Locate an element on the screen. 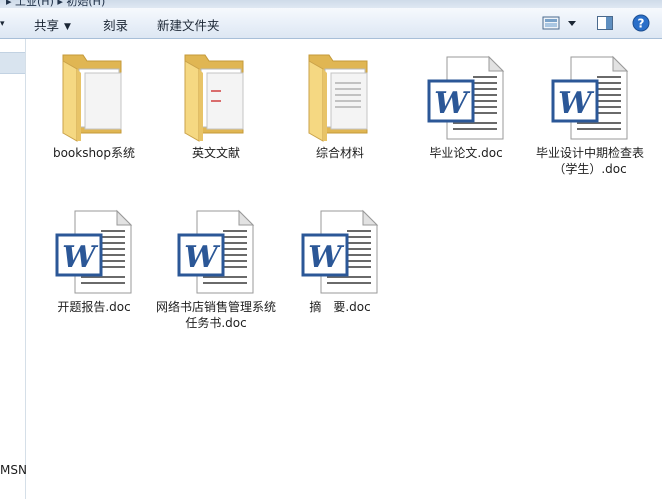 The image size is (662, 499). file-name: 摘 要.doc is located at coordinates (340, 307).